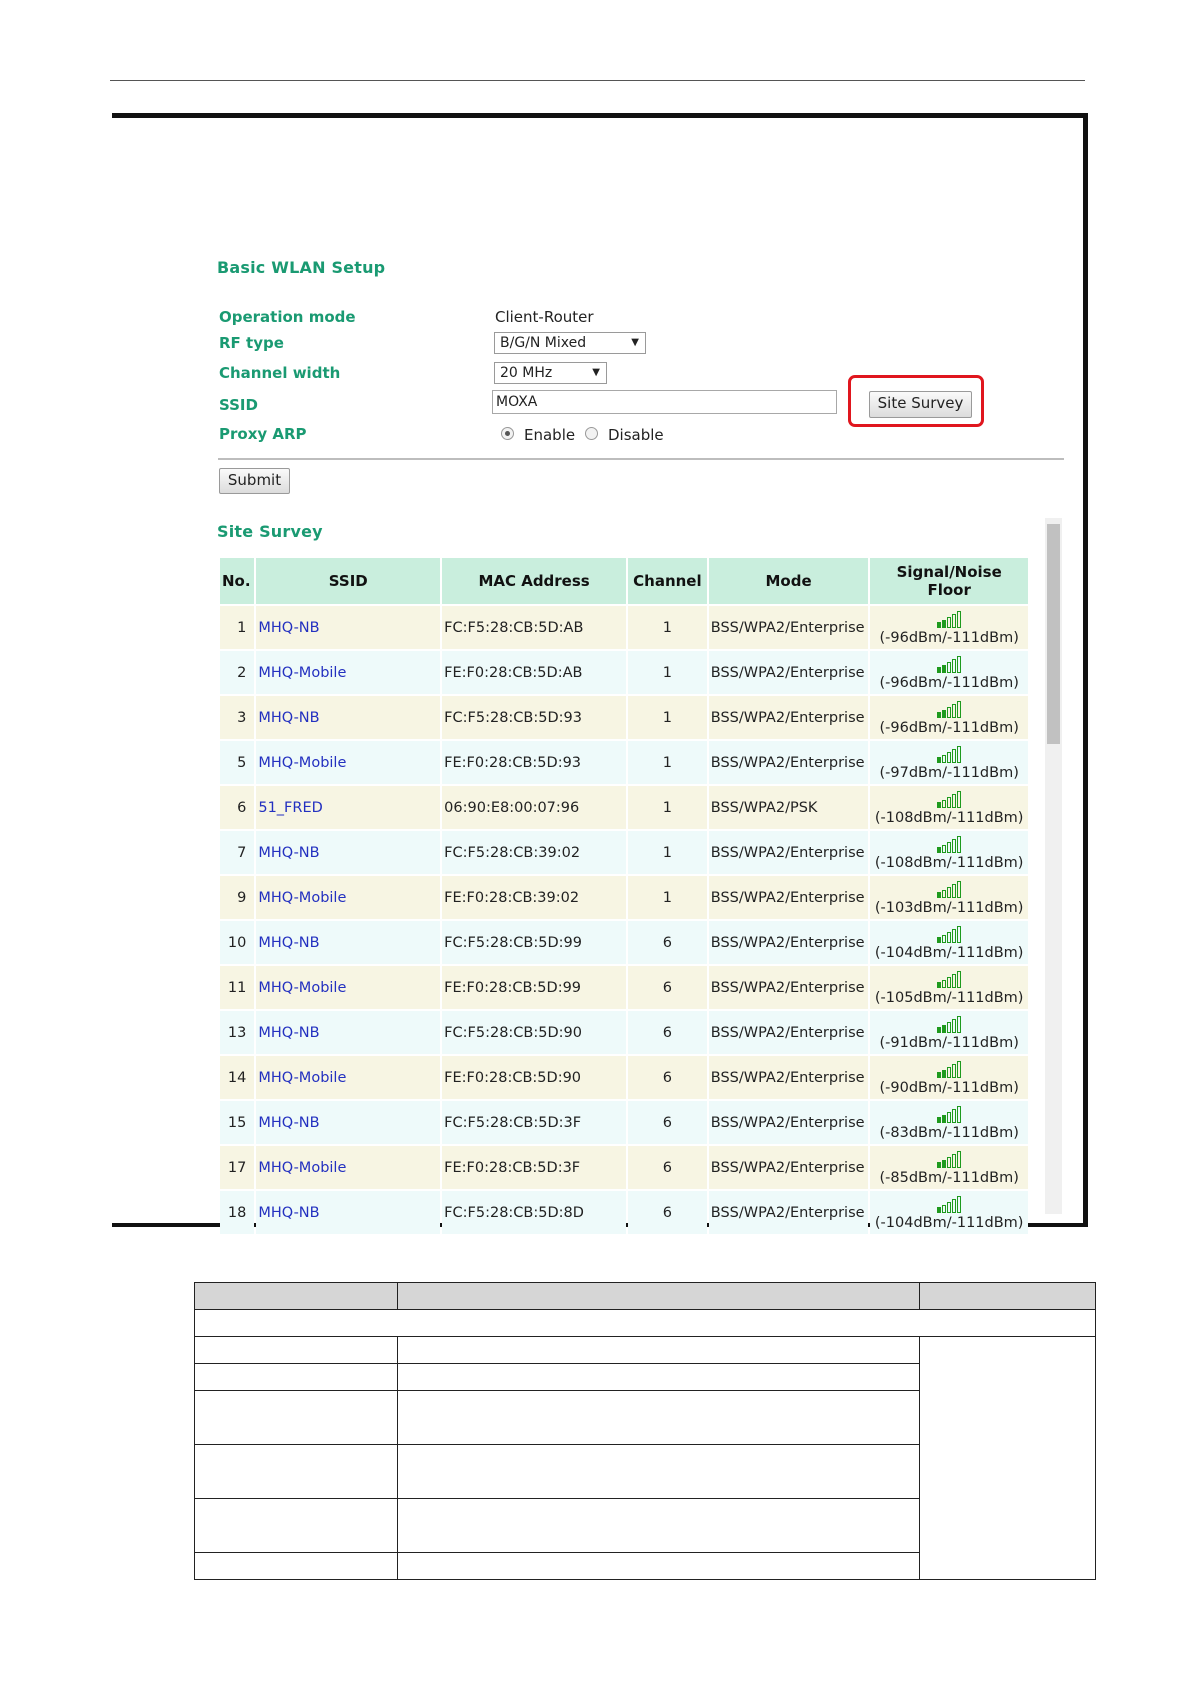 The width and height of the screenshot is (1191, 1684). What do you see at coordinates (570, 343) in the screenshot?
I see `rf-type-select: B/G/N Mixed ▼` at bounding box center [570, 343].